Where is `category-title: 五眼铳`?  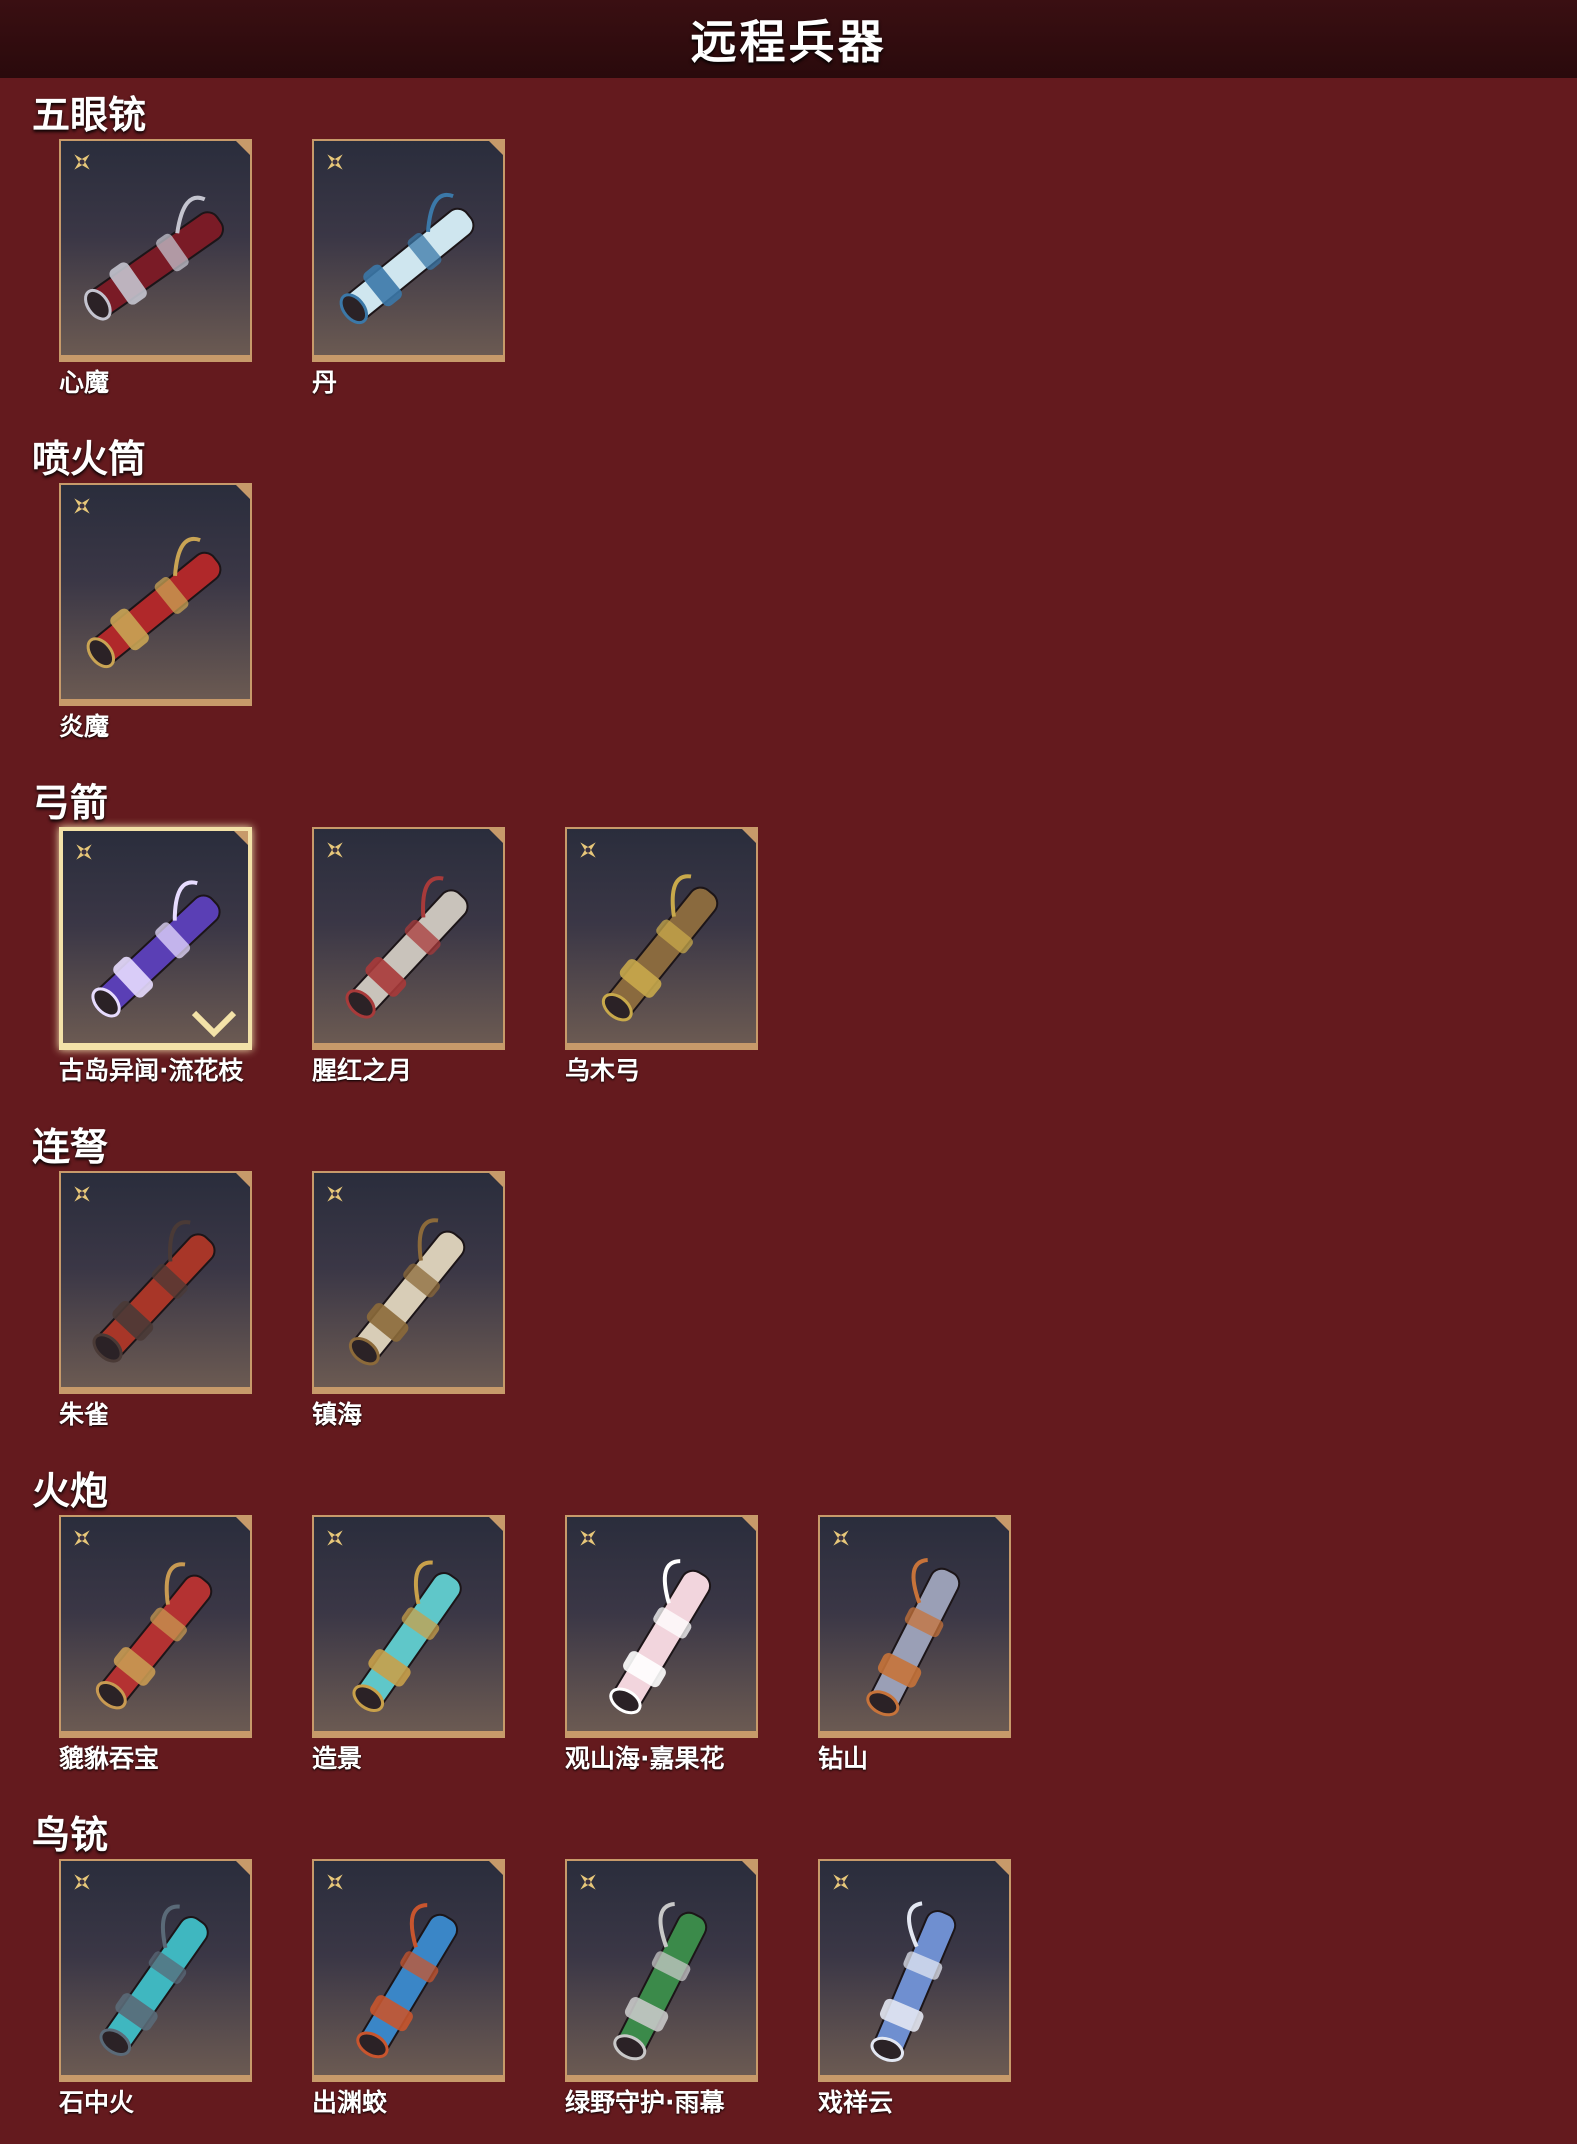
category-title: 五眼铳 is located at coordinates (89, 115).